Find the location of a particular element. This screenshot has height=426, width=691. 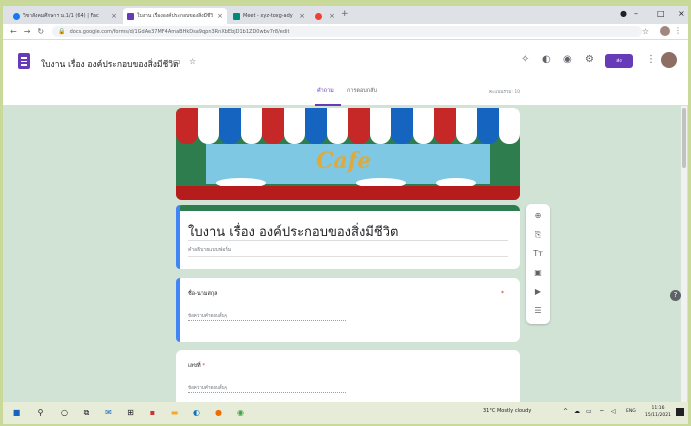

browser-menu-icon: ⋮ is located at coordinates (678, 30).